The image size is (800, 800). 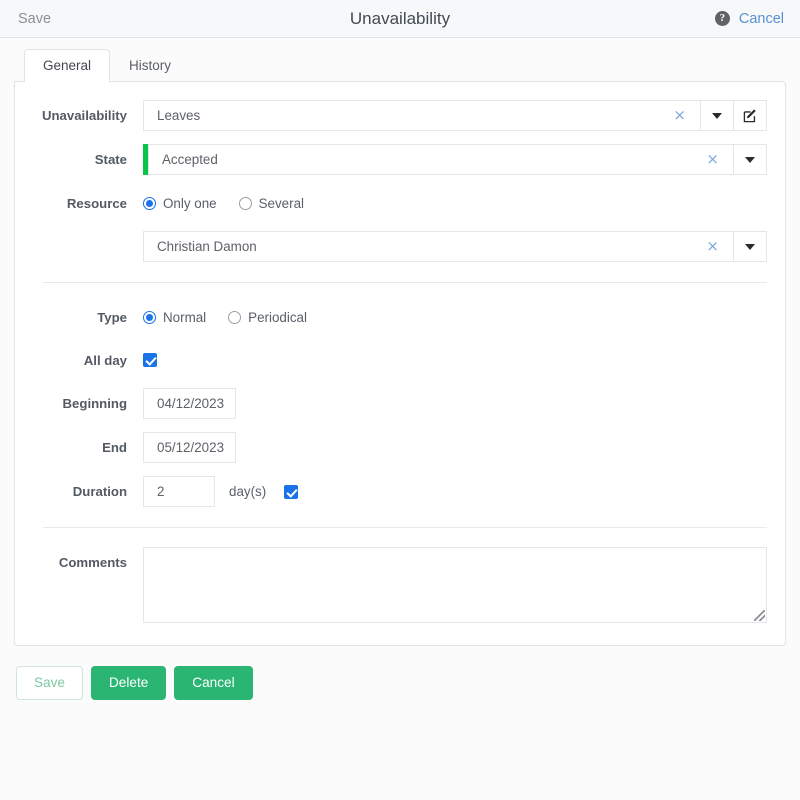 I want to click on topbar-cancel-button: Cancel, so click(x=761, y=19).